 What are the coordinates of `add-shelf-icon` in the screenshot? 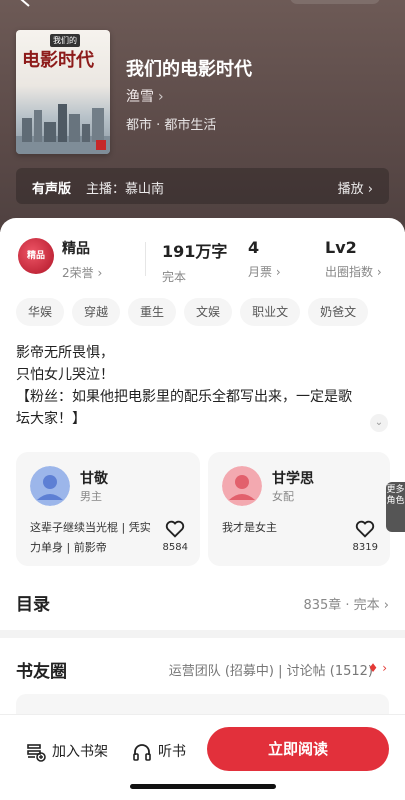 It's located at (36, 753).